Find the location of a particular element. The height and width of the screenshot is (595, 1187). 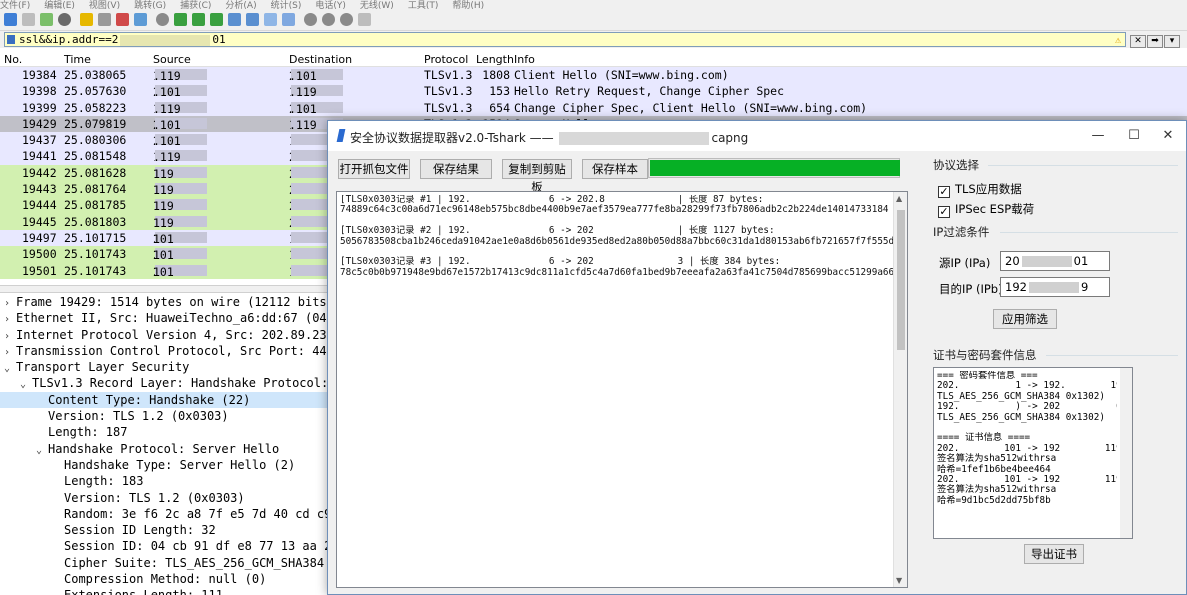

column-no: No. is located at coordinates (13, 59).